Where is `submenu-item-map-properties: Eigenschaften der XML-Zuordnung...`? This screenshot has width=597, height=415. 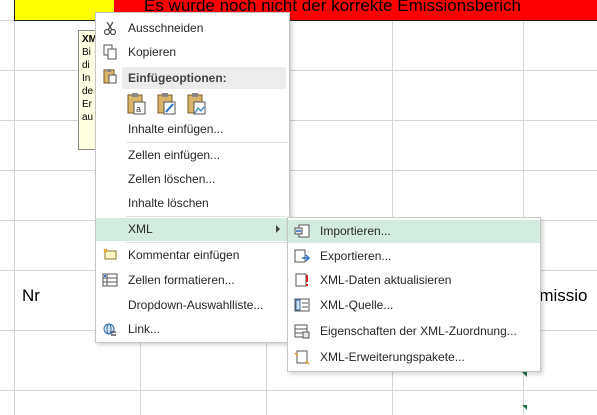
submenu-item-map-properties: Eigenschaften der XML-Zuordnung... is located at coordinates (414, 331).